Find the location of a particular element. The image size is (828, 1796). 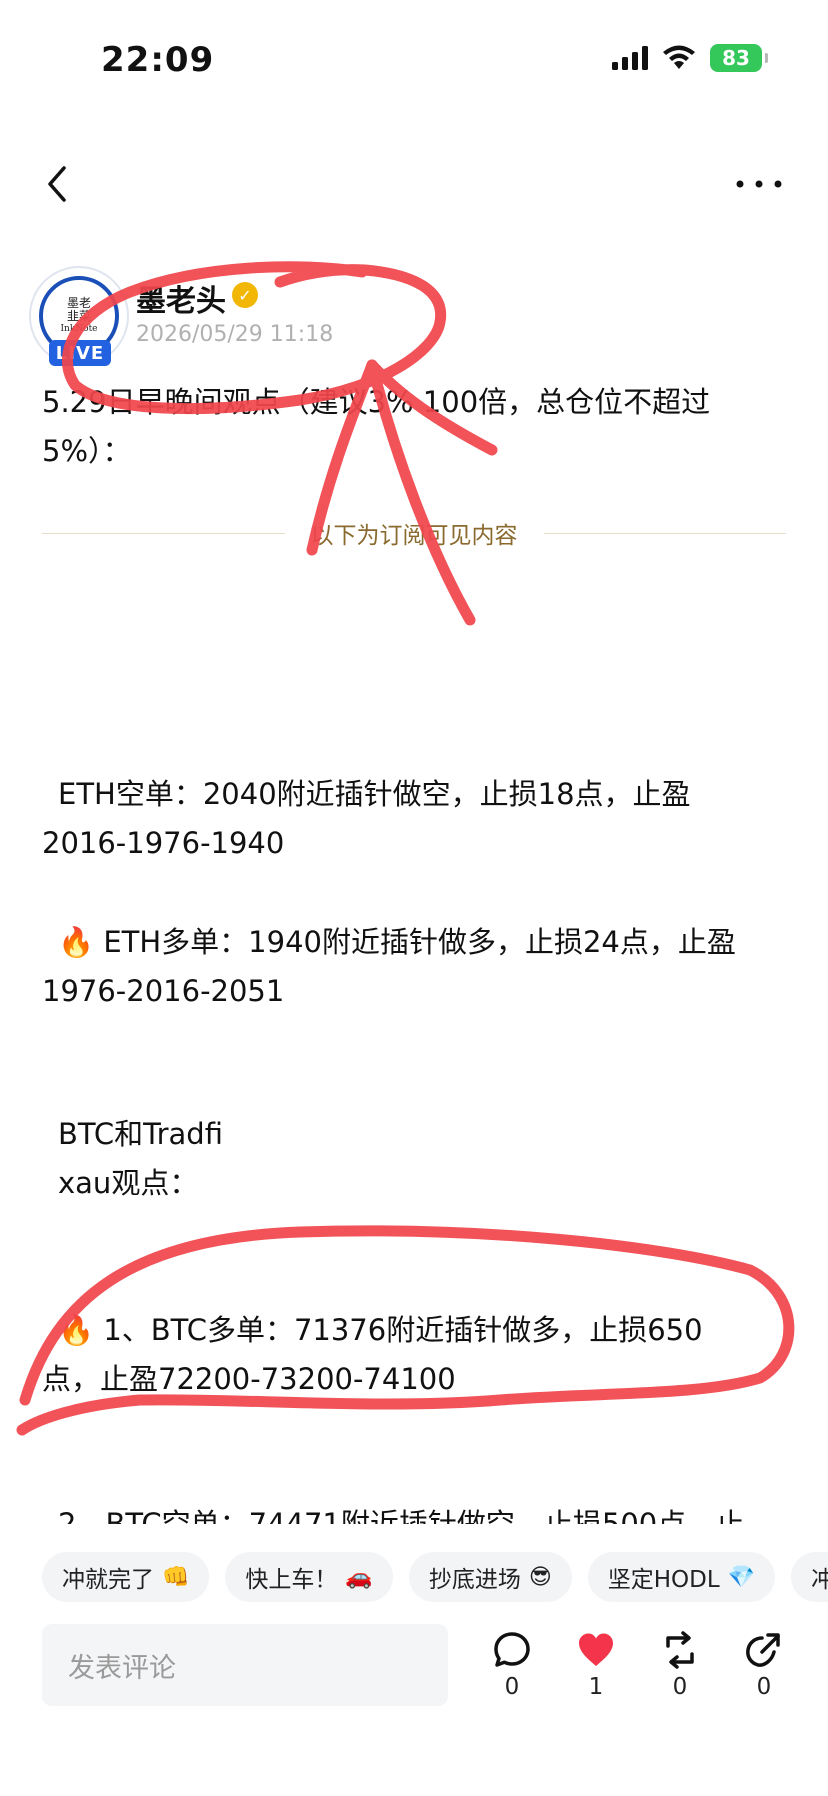

verified-icon: ✓ is located at coordinates (245, 295).